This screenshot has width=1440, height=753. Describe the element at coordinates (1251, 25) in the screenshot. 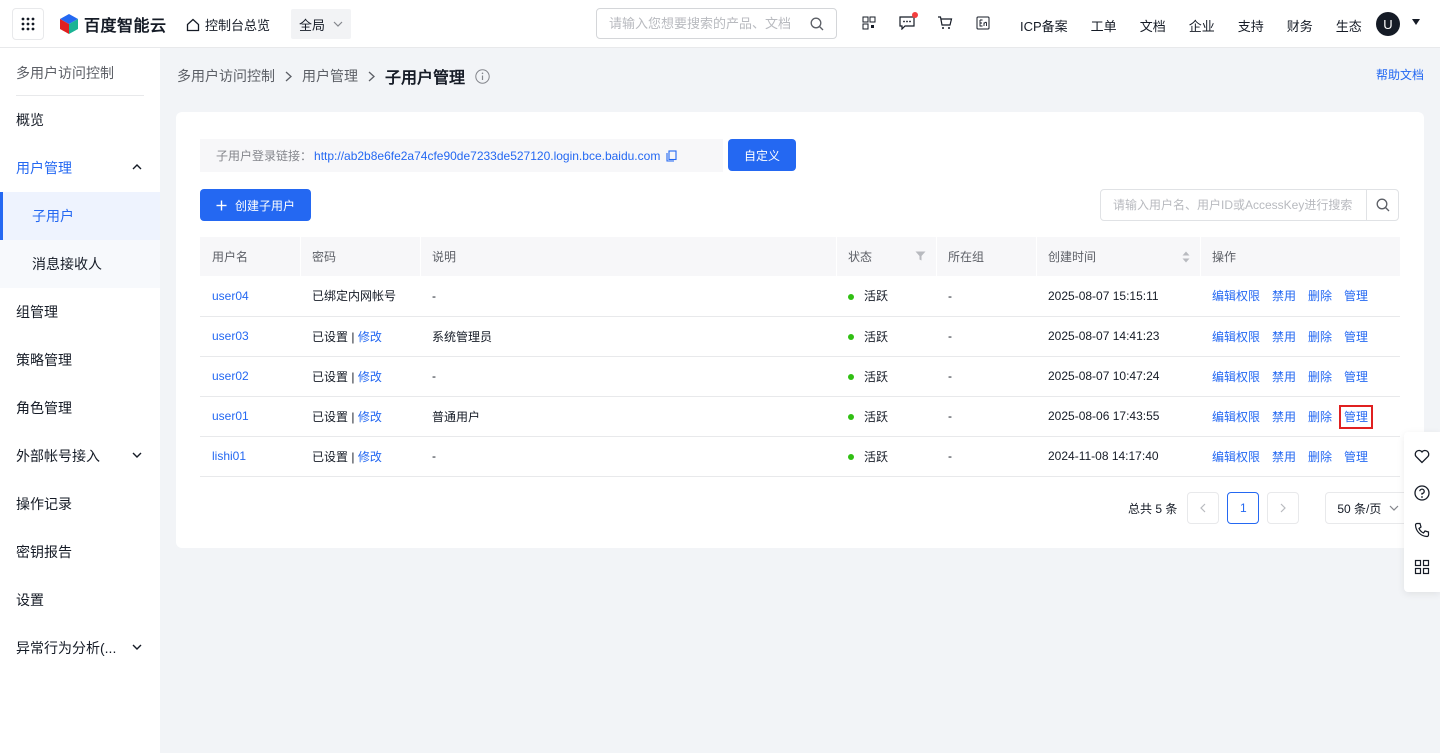

I see `top-link-support: 支持` at that location.